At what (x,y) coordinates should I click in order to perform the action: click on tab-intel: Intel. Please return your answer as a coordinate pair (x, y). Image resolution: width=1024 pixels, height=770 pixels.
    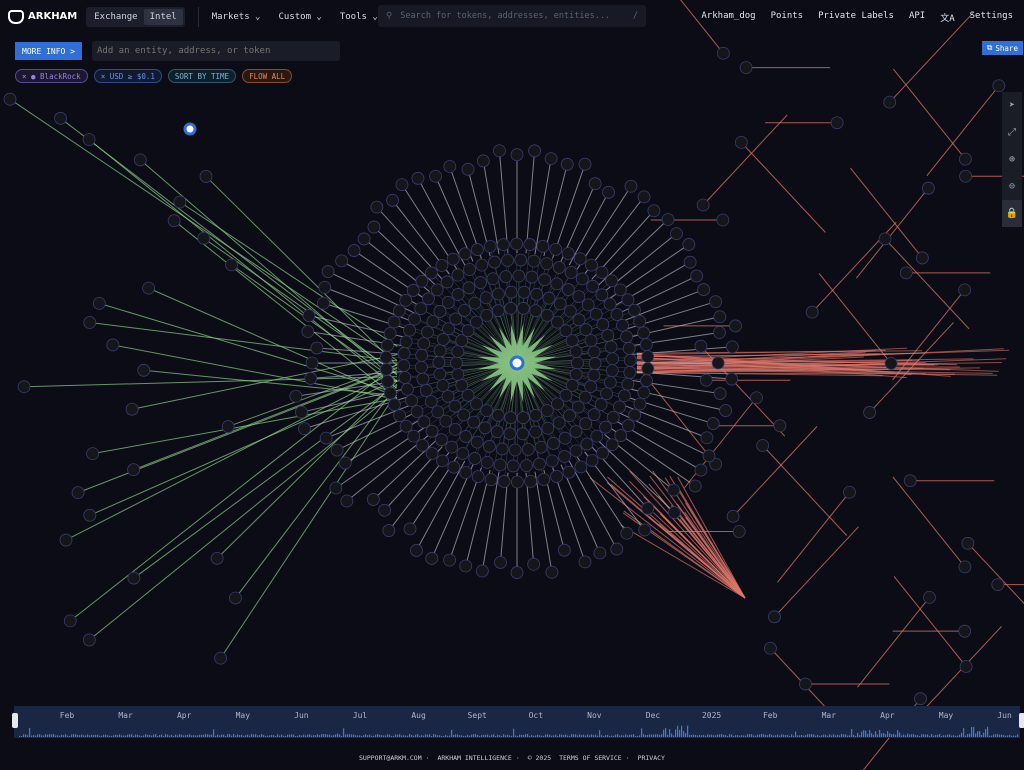
    Looking at the image, I should click on (163, 16).